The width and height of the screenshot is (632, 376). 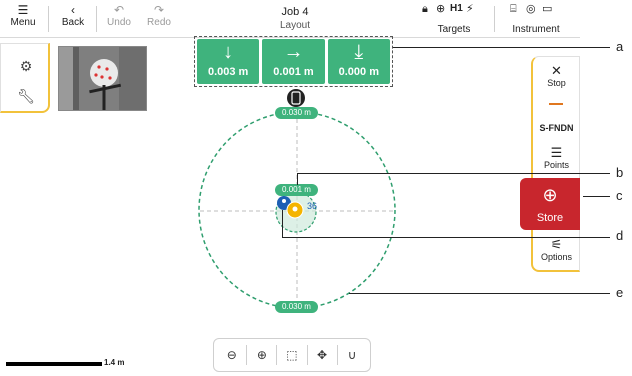 I want to click on zoom-window-icon: ⬚, so click(x=292, y=355).